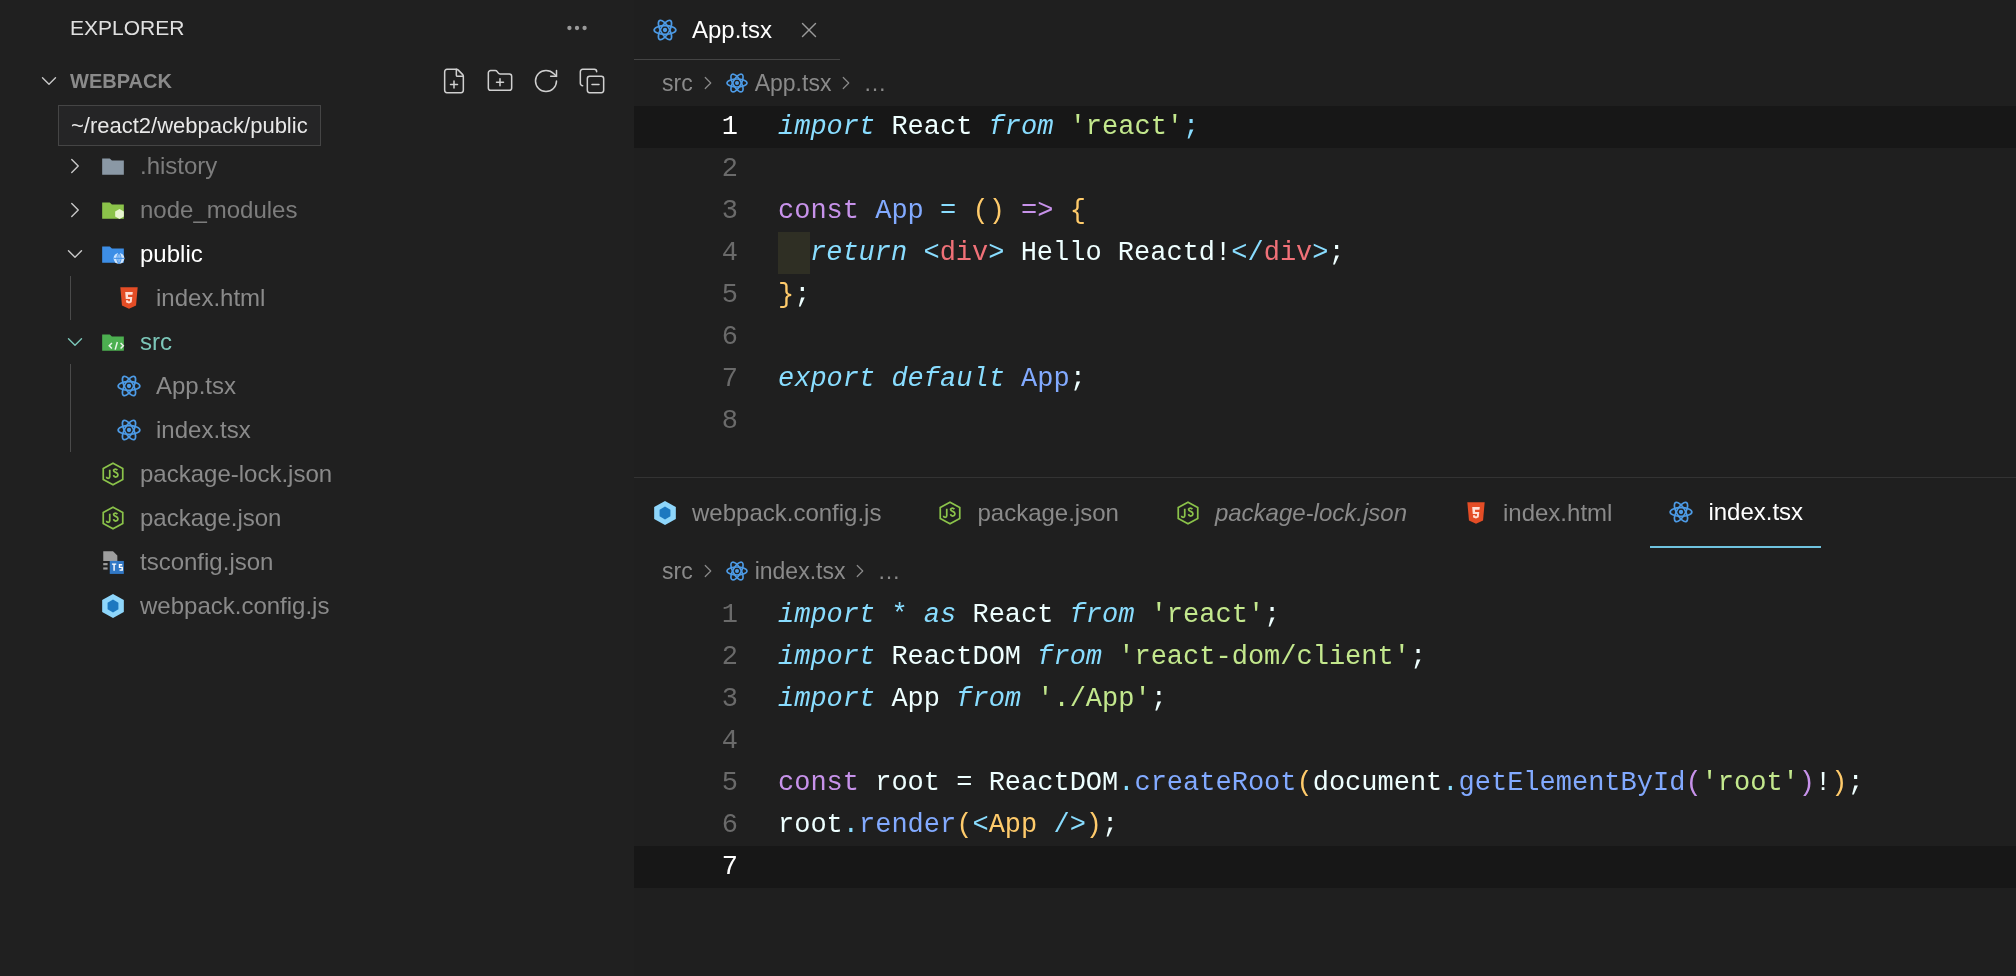  Describe the element at coordinates (546, 81) in the screenshot. I see `refresh-icon` at that location.